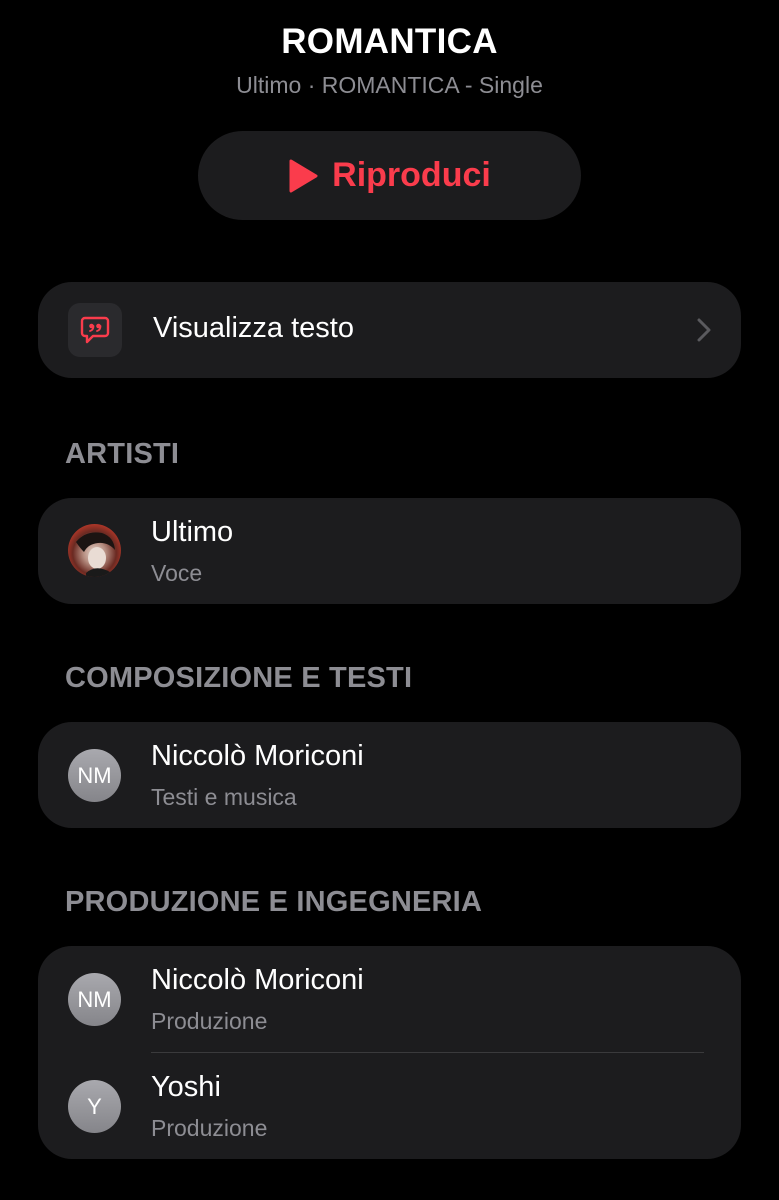 The width and height of the screenshot is (779, 1200). I want to click on section-header-artists: ARTISTI, so click(122, 454).